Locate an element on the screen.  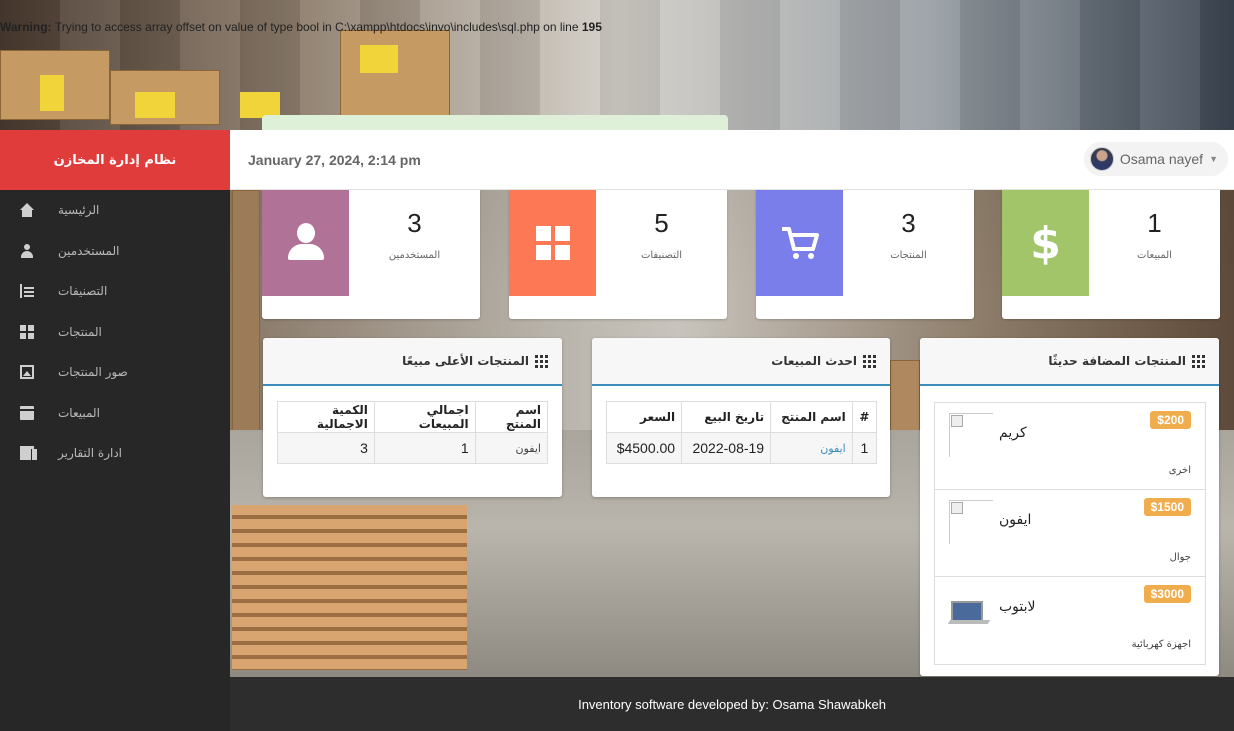
column-header: تاريخ البيع is located at coordinates (726, 417).